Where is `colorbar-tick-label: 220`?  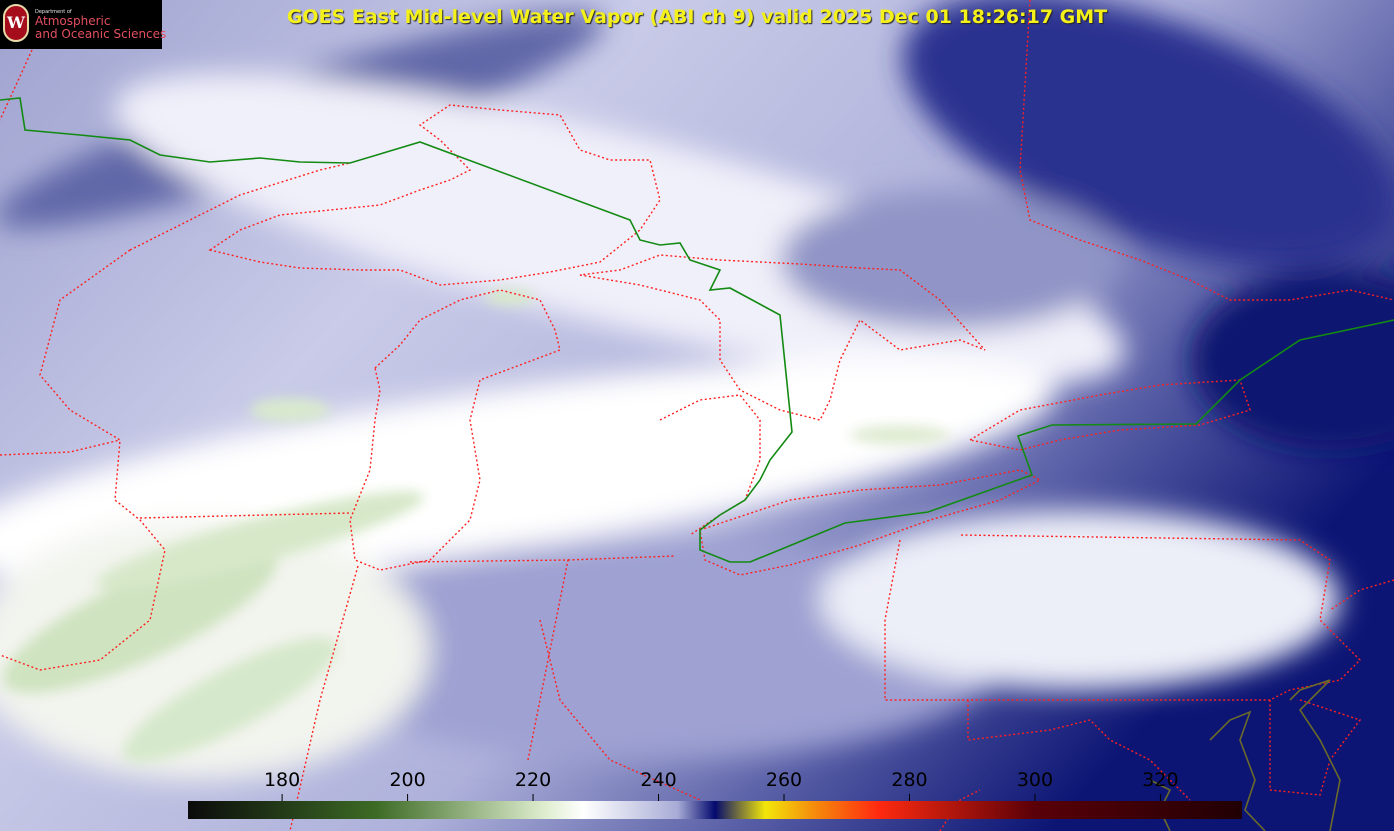 colorbar-tick-label: 220 is located at coordinates (533, 780).